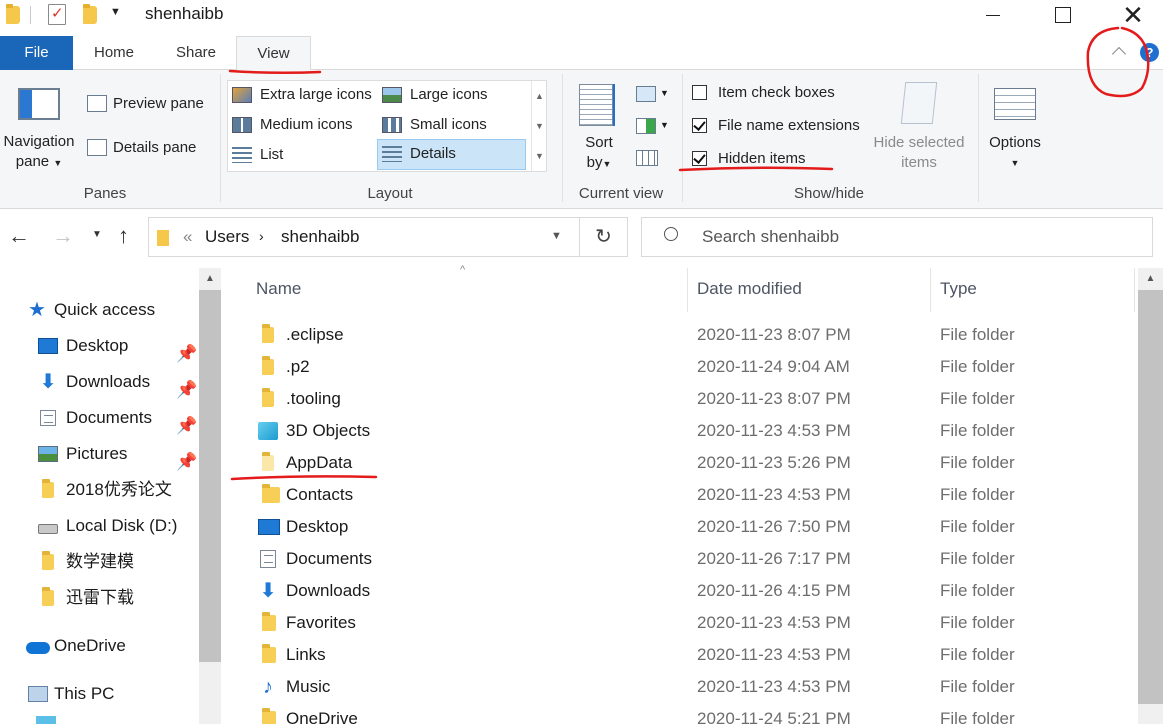 Image resolution: width=1163 pixels, height=724 pixels. Describe the element at coordinates (749, 296) in the screenshot. I see `column-header-date-modified: Date modified` at that location.